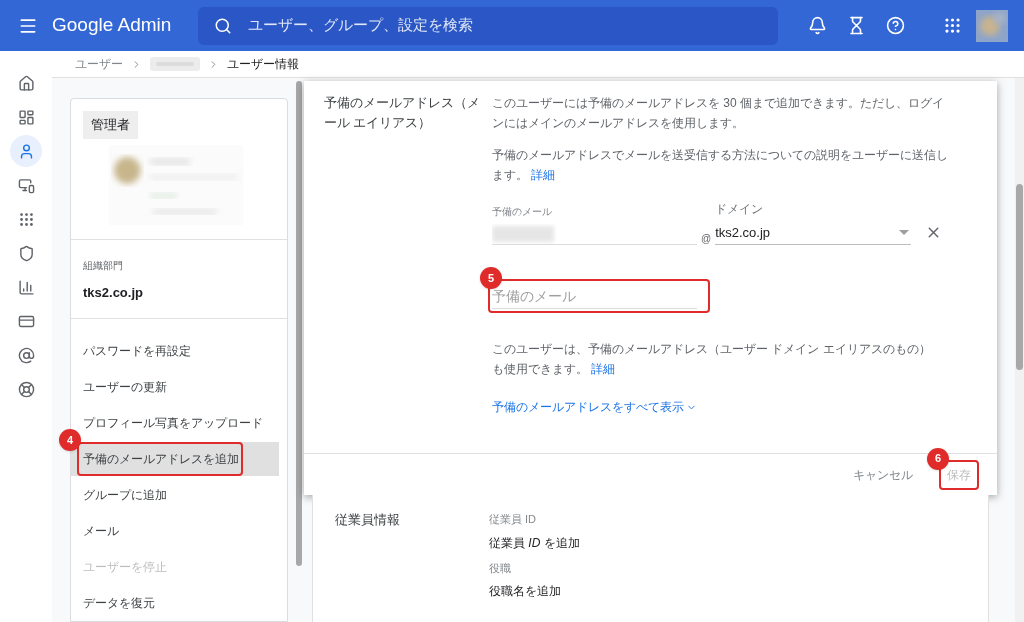  What do you see at coordinates (402, 113) in the screenshot?
I see `section-title: 予備のメールアドレス（メール エイリアス）` at bounding box center [402, 113].